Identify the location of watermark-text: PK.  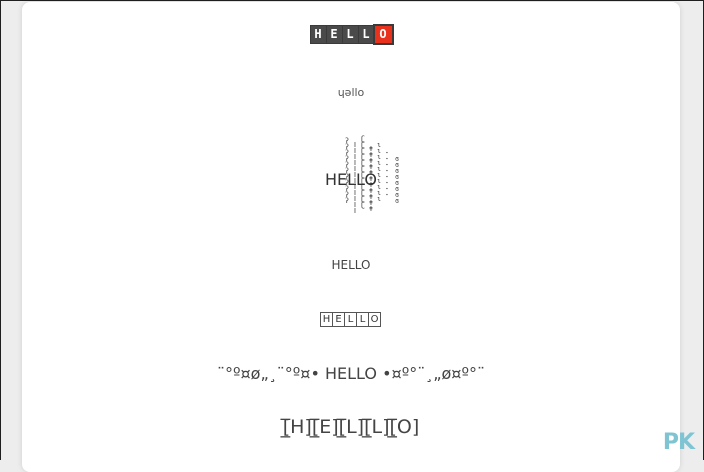
(678, 442).